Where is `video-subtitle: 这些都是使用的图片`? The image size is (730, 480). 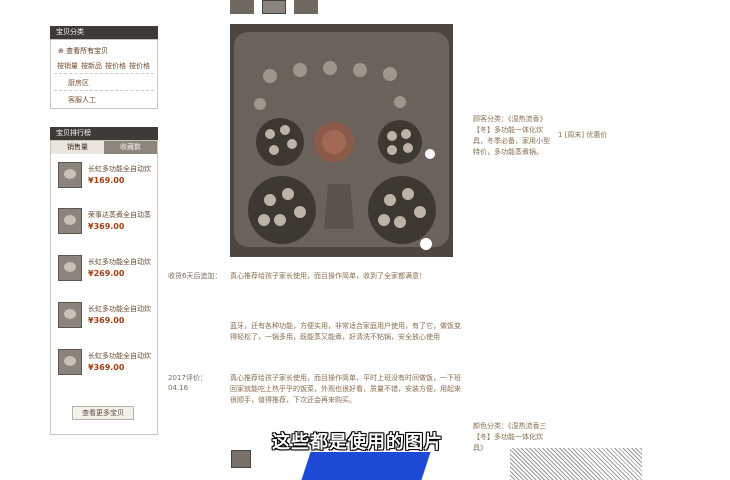
video-subtitle: 这些都是使用的图片 is located at coordinates (357, 442).